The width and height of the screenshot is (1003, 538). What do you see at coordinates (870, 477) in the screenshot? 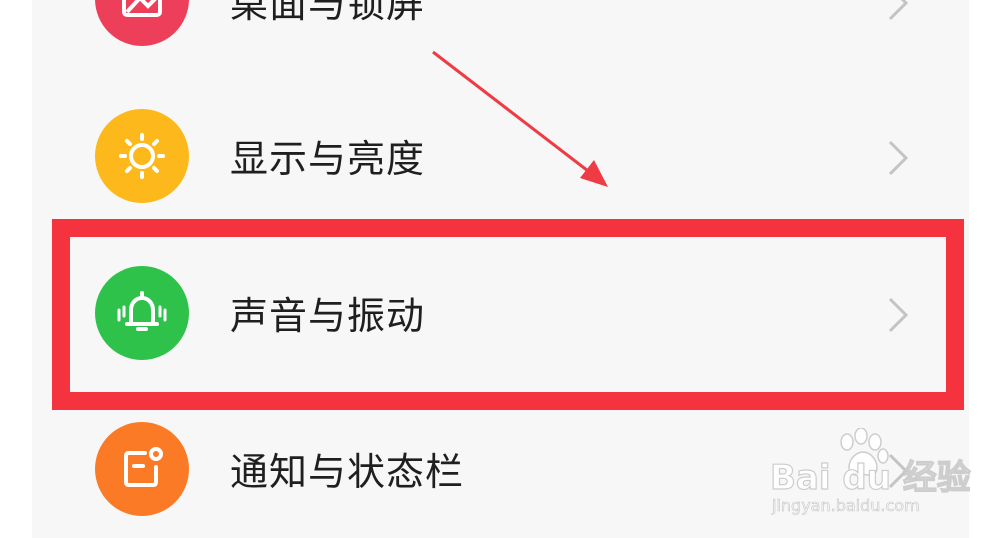
I see `watermark-brand: Bai du 经验` at bounding box center [870, 477].